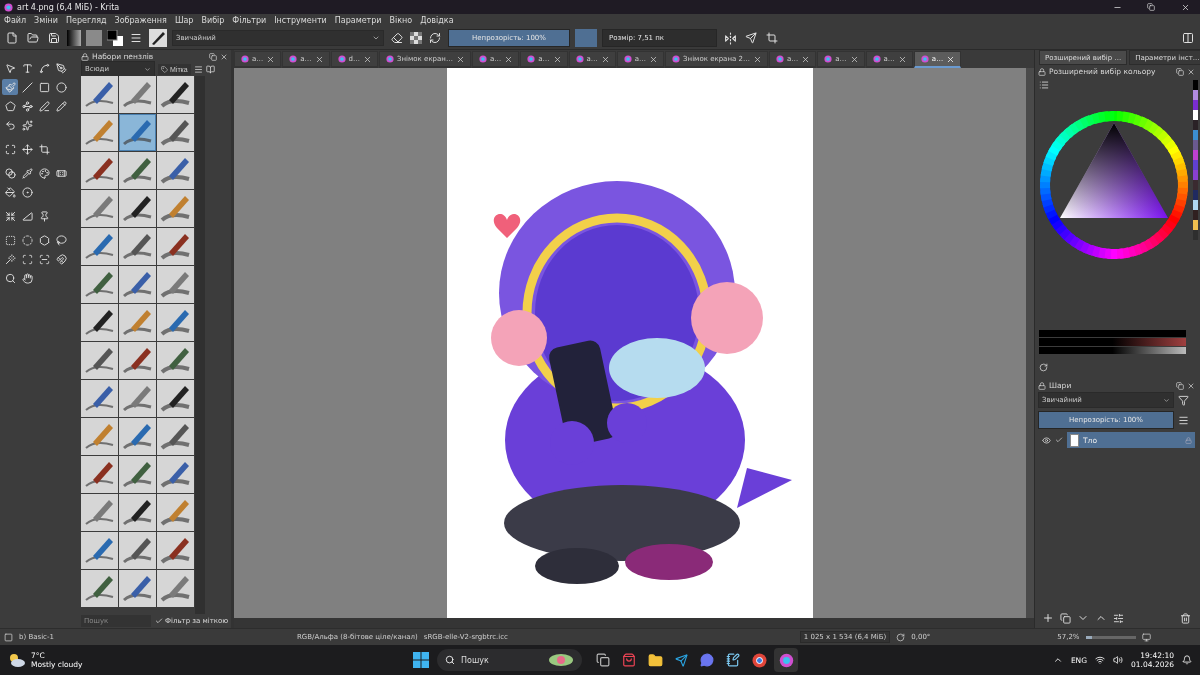 Image resolution: width=1200 pixels, height=675 pixels. What do you see at coordinates (184, 20) in the screenshot?
I see `menu-item: Шар` at bounding box center [184, 20].